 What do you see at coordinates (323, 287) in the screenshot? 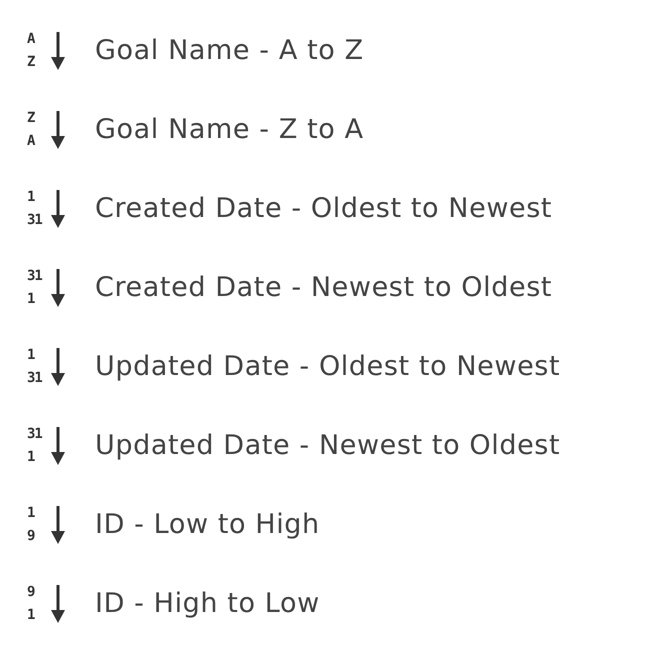
I see `sort-option: Created Date - Newest to Oldest` at bounding box center [323, 287].